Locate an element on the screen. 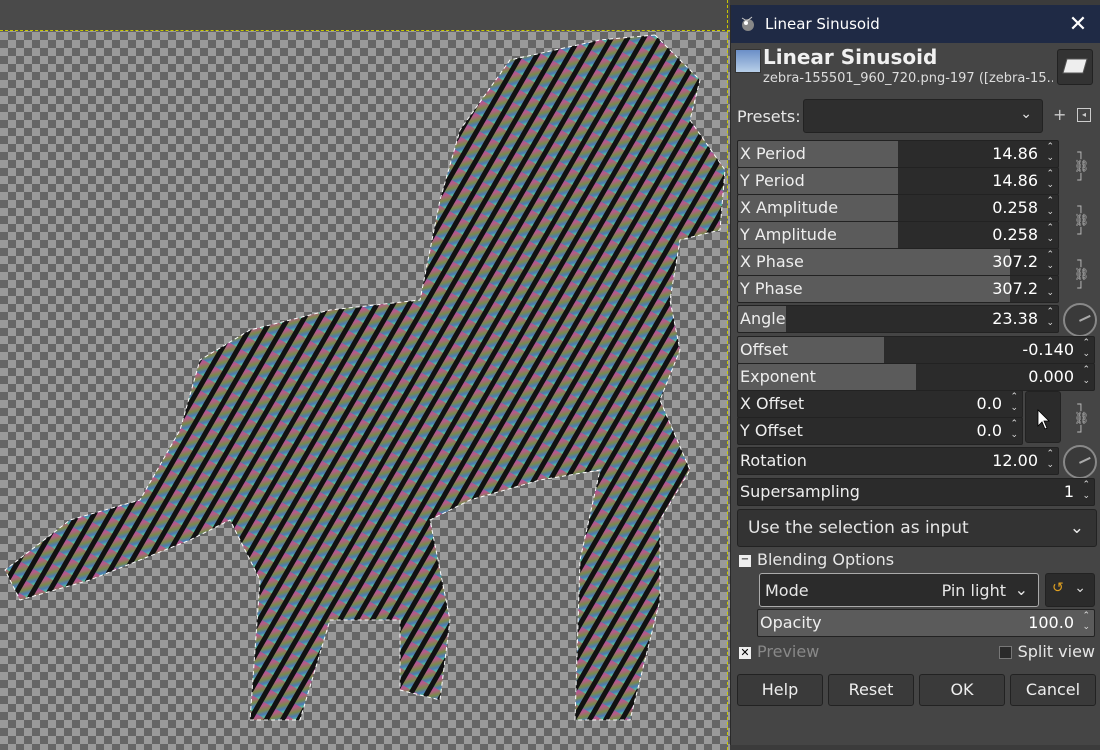 Image resolution: width=1100 pixels, height=750 pixels. blend-mode-combo: Mode Pin light ⌄ is located at coordinates (899, 590).